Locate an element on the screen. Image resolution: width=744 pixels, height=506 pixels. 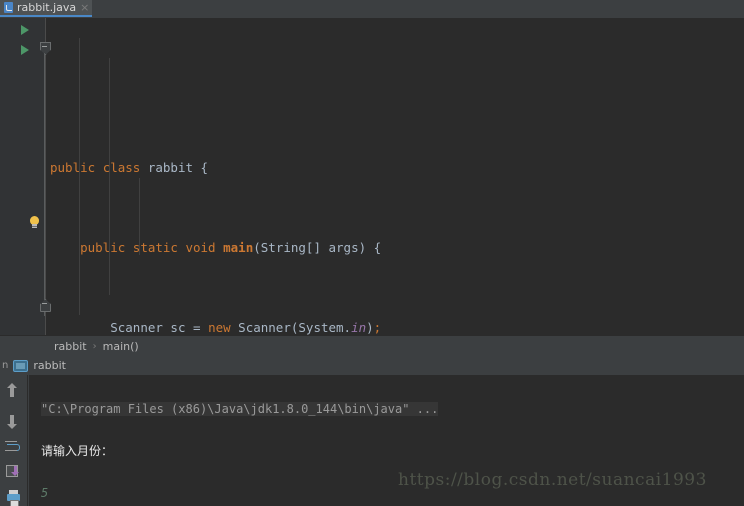
run-class-icon is located at coordinates (25, 30).